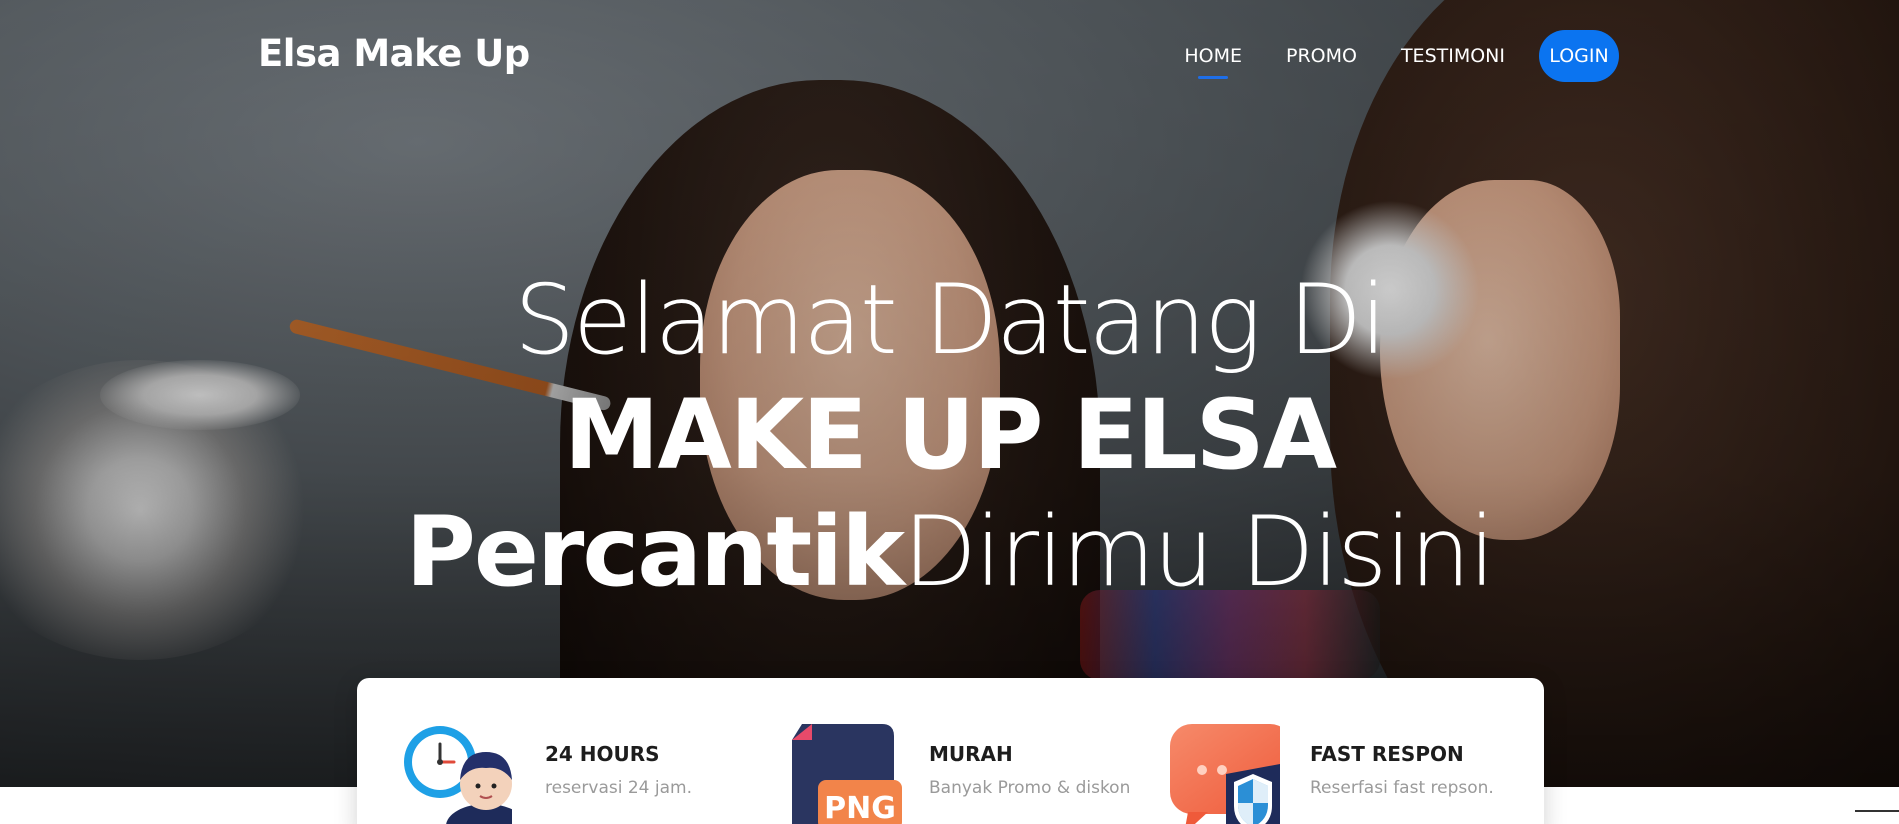  I want to click on brand-logo: Elsa Make Up, so click(394, 53).